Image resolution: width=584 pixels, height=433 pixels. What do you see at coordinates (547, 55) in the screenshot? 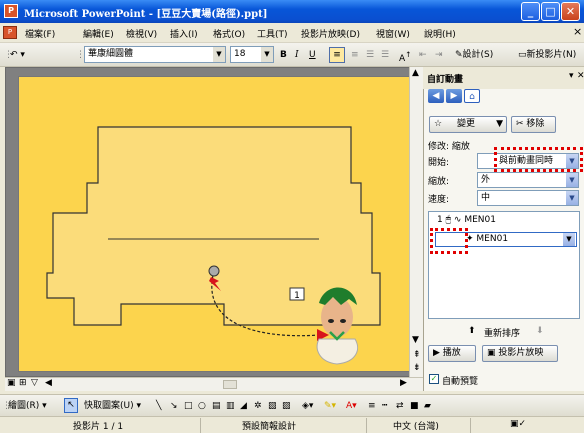
I see `new-slide-button: ▭新投影片(N)` at bounding box center [547, 55].